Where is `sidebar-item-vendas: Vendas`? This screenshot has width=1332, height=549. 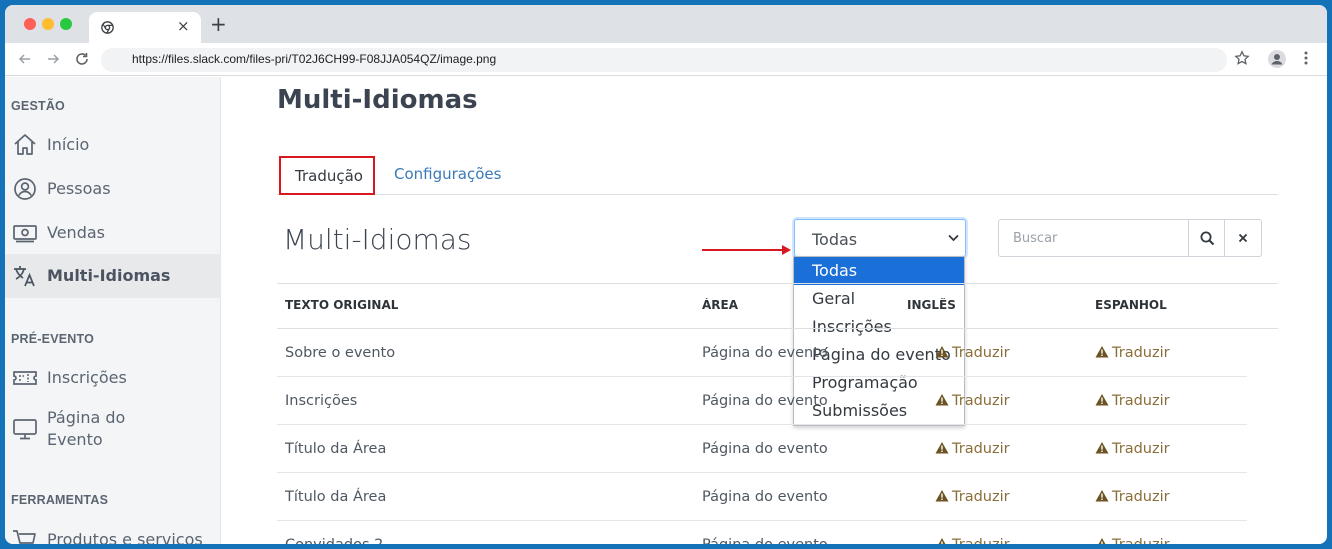
sidebar-item-vendas: Vendas is located at coordinates (113, 233).